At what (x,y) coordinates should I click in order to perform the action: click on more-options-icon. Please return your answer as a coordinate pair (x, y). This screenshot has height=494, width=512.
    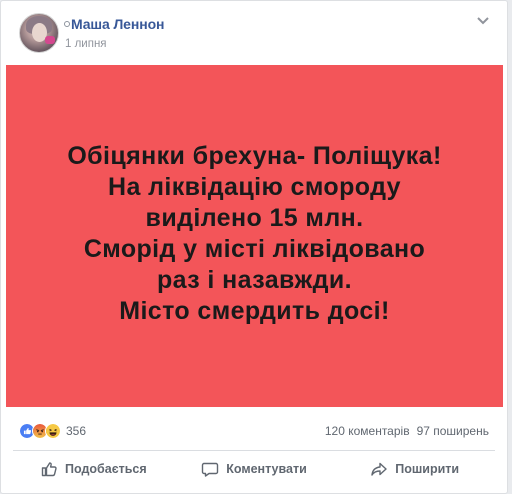
    Looking at the image, I should click on (483, 20).